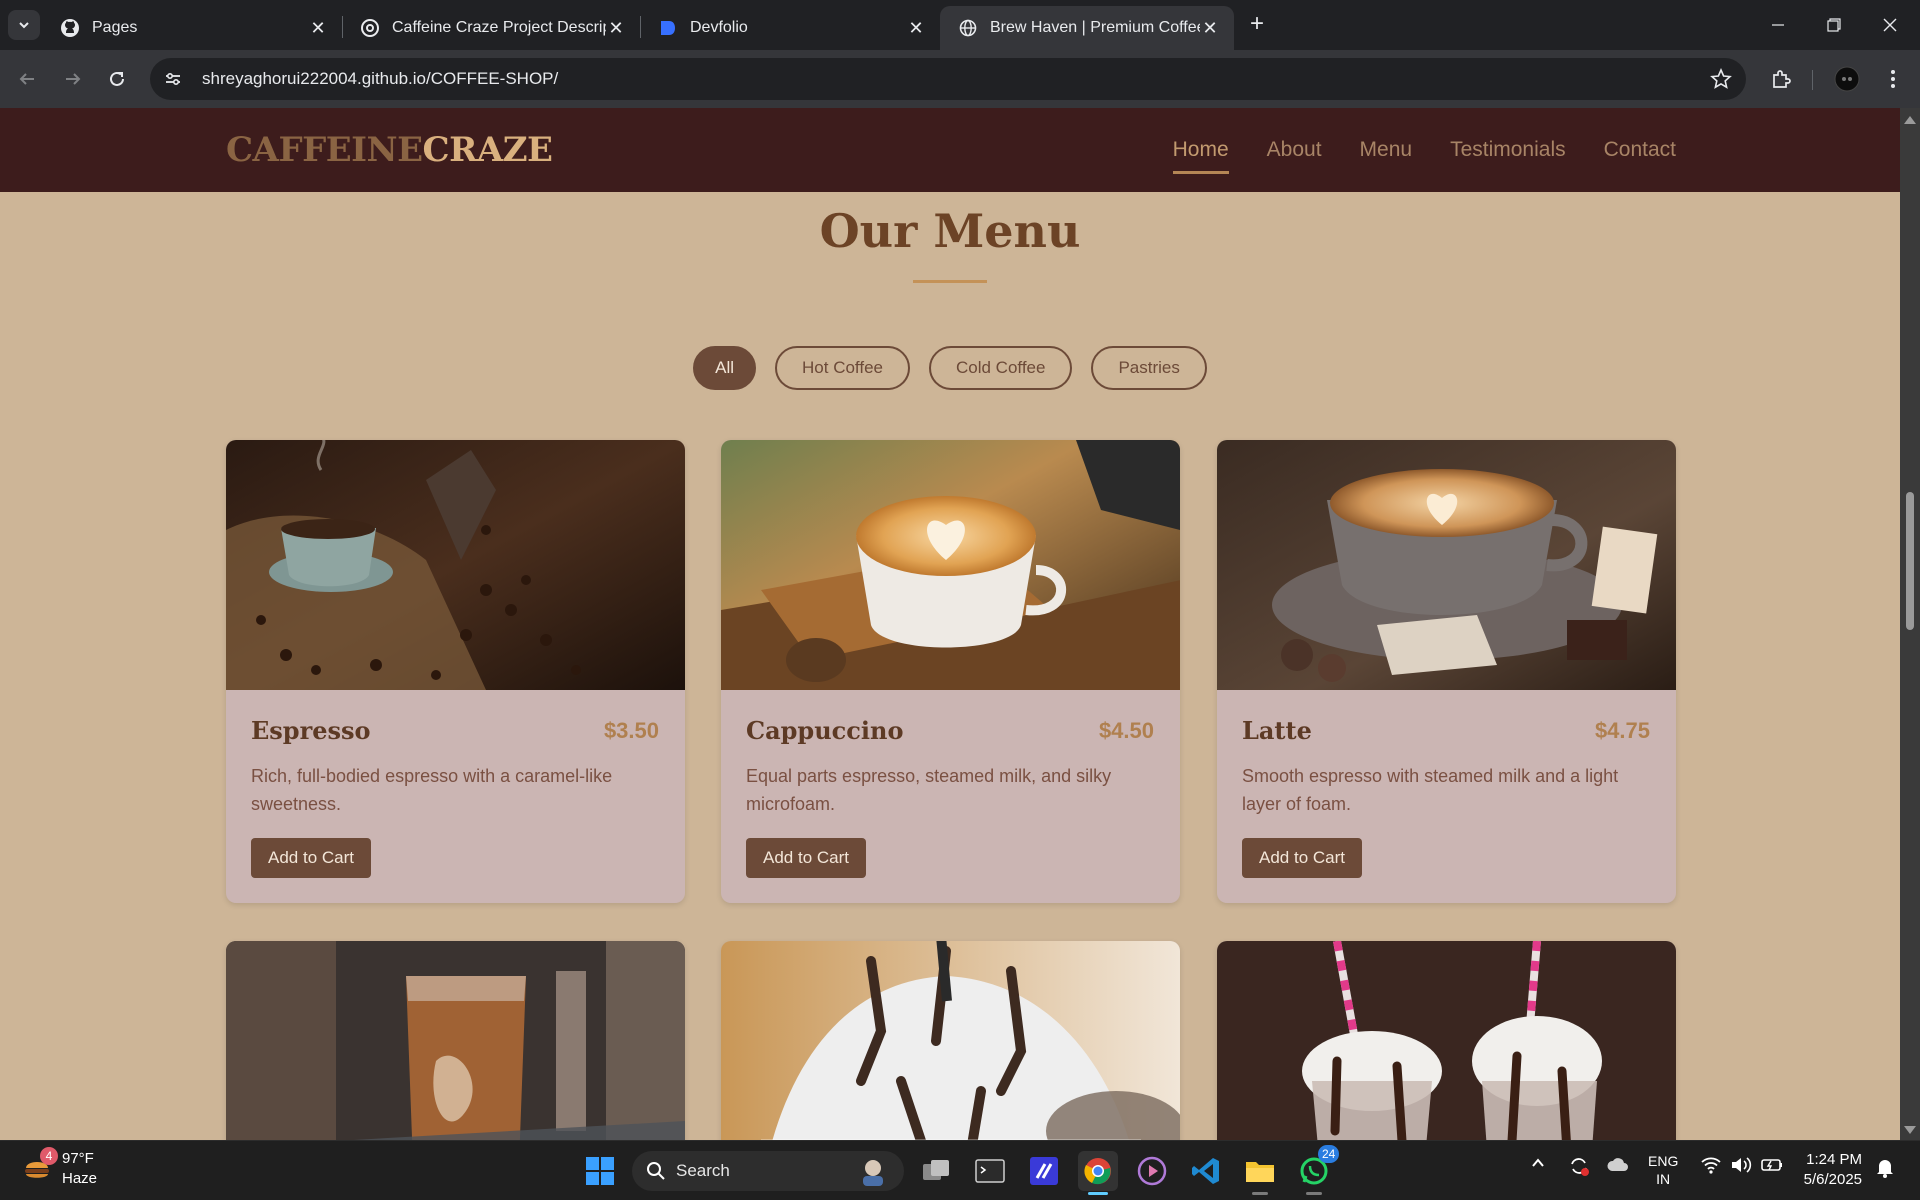 This screenshot has height=1200, width=1920. I want to click on profile-button, so click(1847, 79).